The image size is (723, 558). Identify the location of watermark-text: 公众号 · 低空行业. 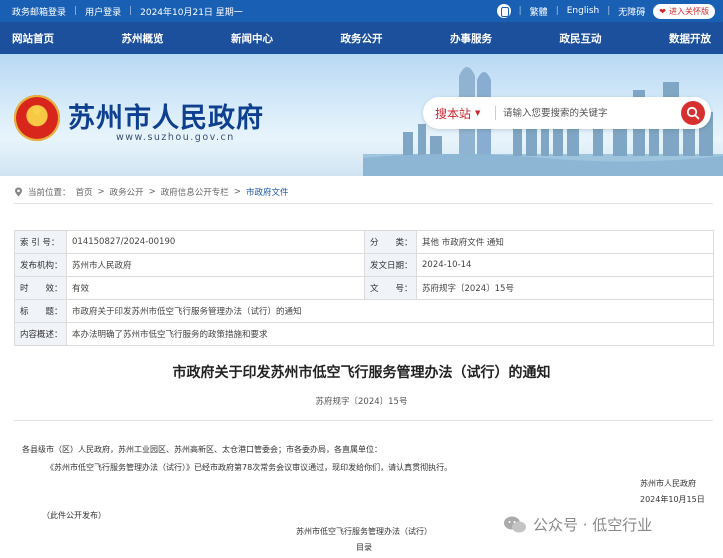
(593, 525).